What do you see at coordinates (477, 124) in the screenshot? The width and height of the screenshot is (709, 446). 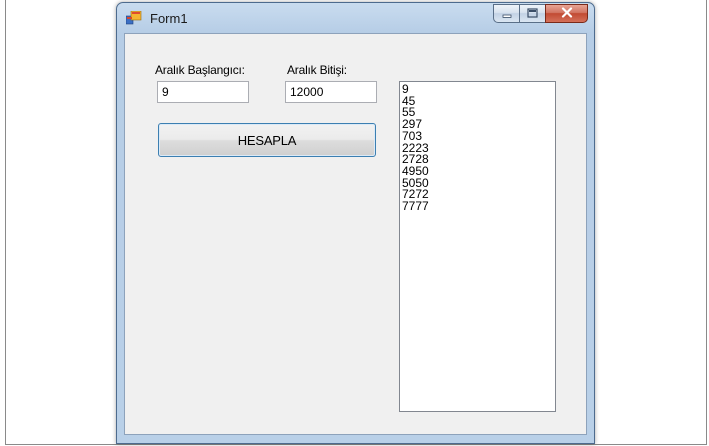 I see `list-item: 297` at bounding box center [477, 124].